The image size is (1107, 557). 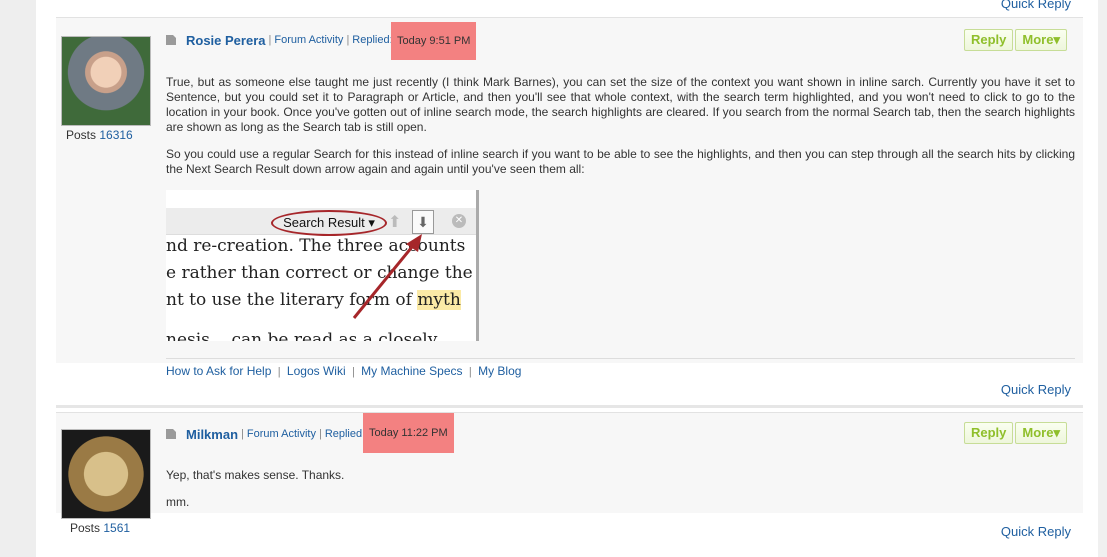 What do you see at coordinates (620, 495) in the screenshot?
I see `post-body: Yep, that's makes sense. Thanks. mm.` at bounding box center [620, 495].